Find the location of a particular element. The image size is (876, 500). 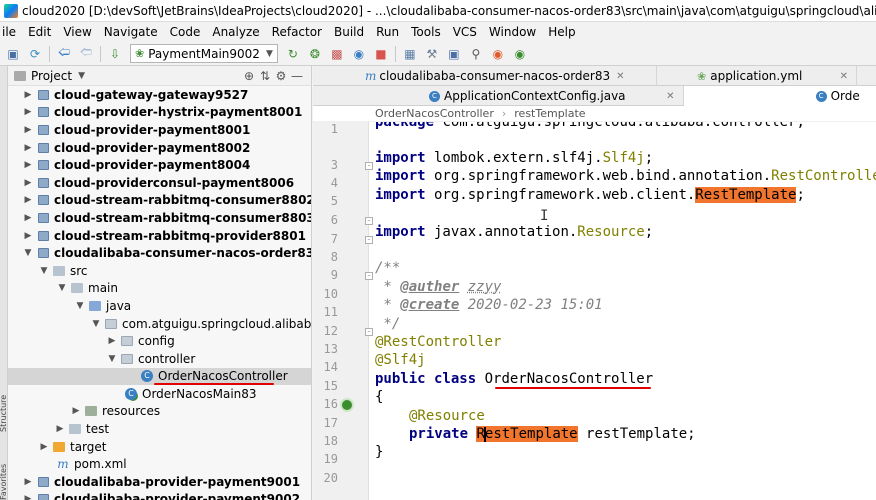

tree-item: ▼ main is located at coordinates (159, 289).